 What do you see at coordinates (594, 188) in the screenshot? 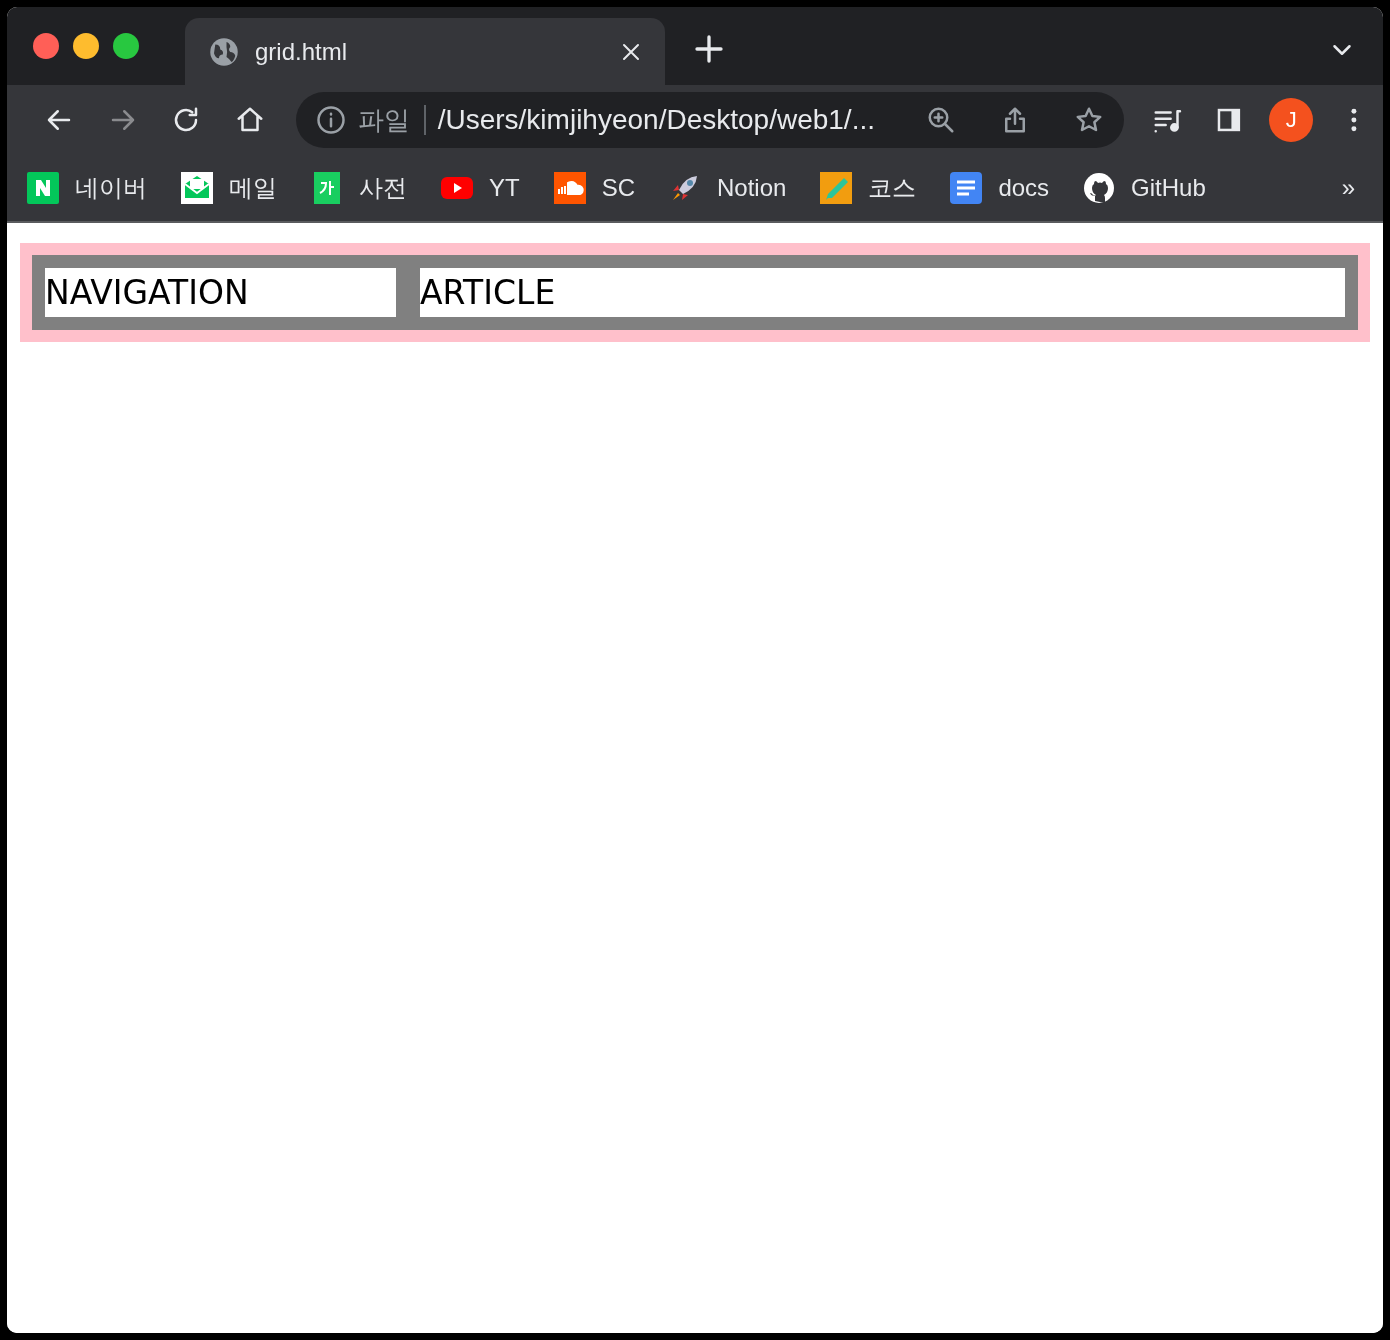
I see `bookmark: SC` at bounding box center [594, 188].